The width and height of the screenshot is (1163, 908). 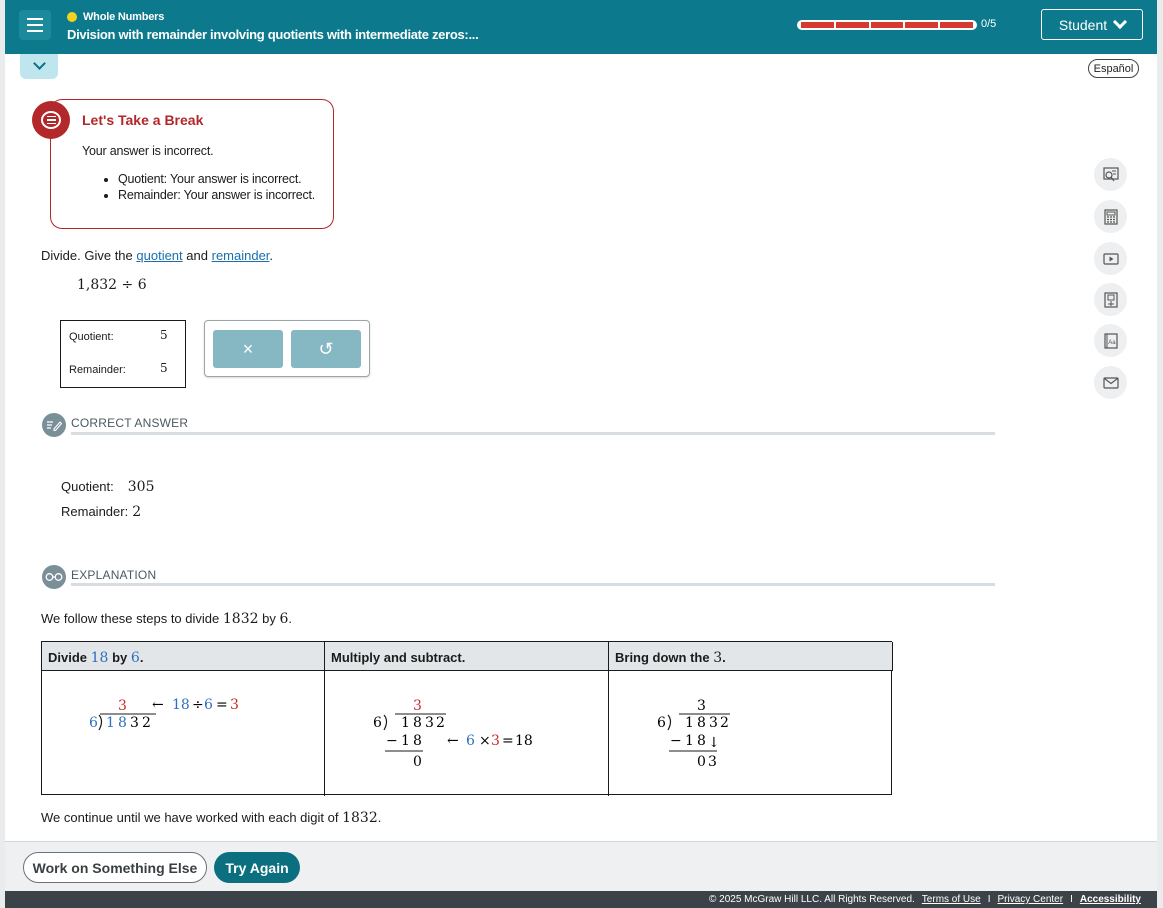 What do you see at coordinates (197, 255) in the screenshot?
I see `question-and: and` at bounding box center [197, 255].